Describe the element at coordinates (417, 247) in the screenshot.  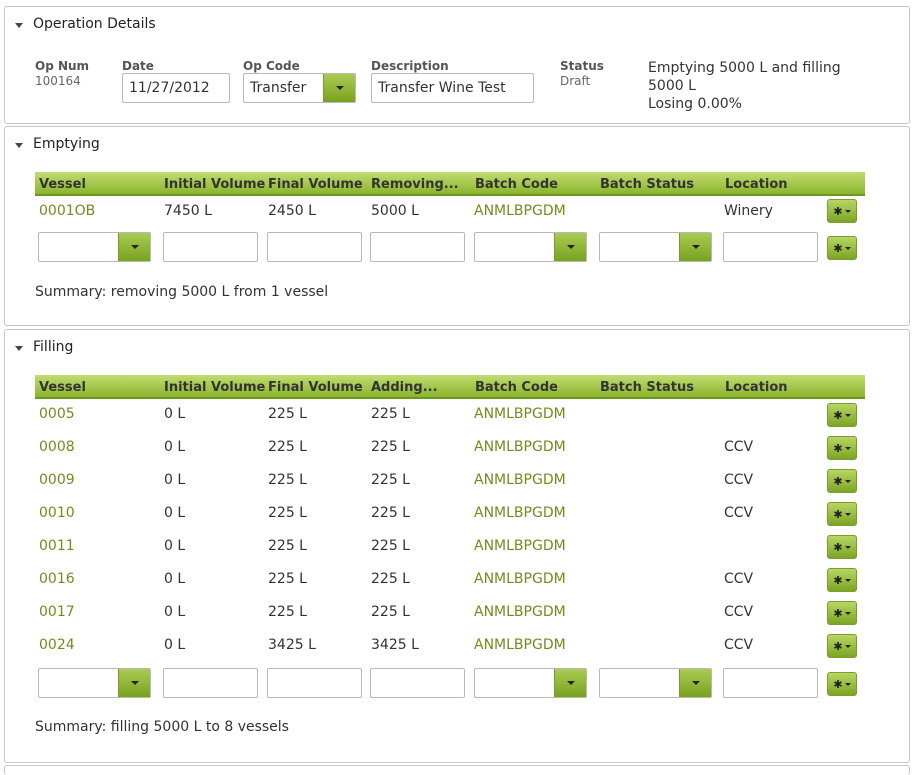
I see `removing-input` at that location.